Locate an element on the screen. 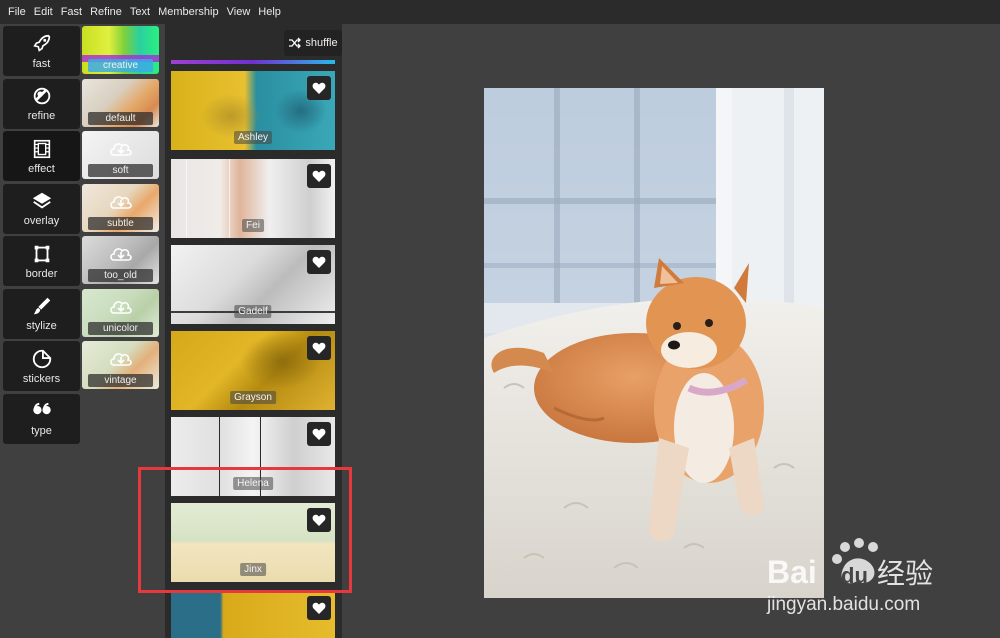 This screenshot has height=638, width=1000. tool-label: effect is located at coordinates (41, 168).